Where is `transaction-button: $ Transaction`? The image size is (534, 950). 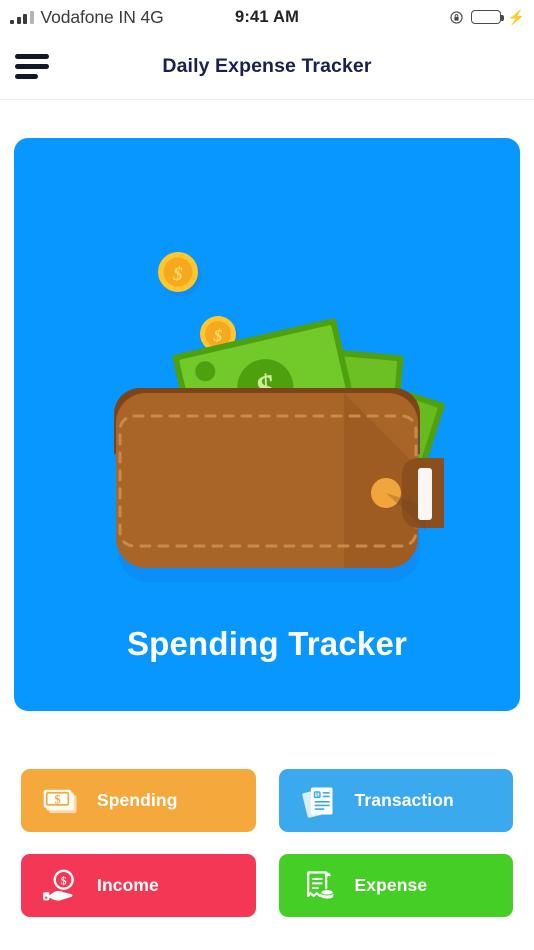
transaction-button: $ Transaction is located at coordinates (395, 800).